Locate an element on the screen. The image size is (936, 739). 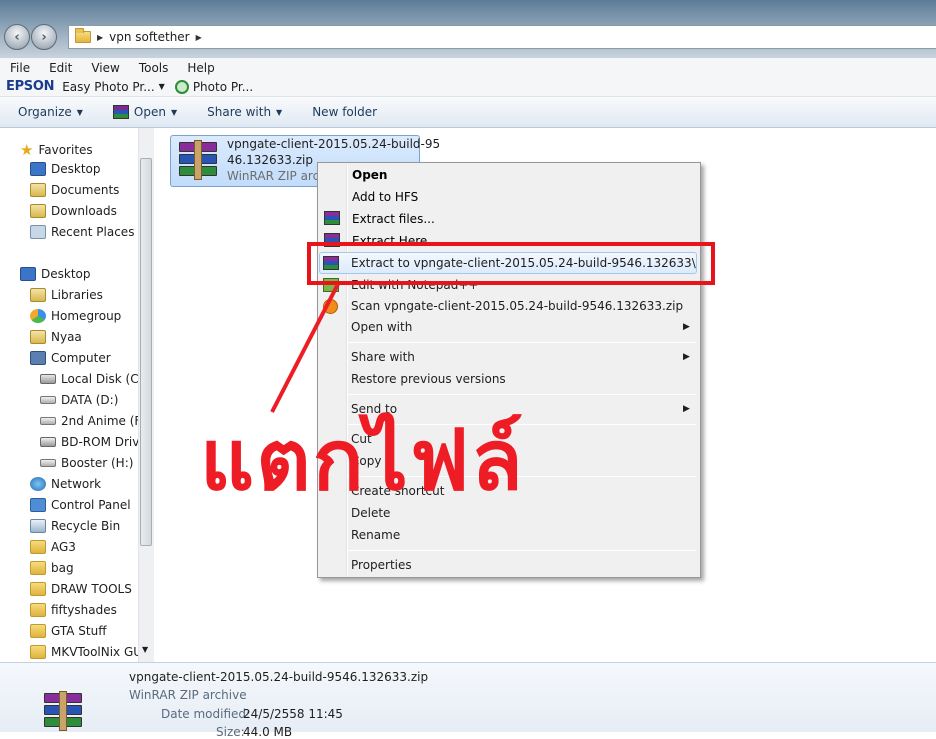
scroll-down-icon: ▼ is located at coordinates (145, 649).